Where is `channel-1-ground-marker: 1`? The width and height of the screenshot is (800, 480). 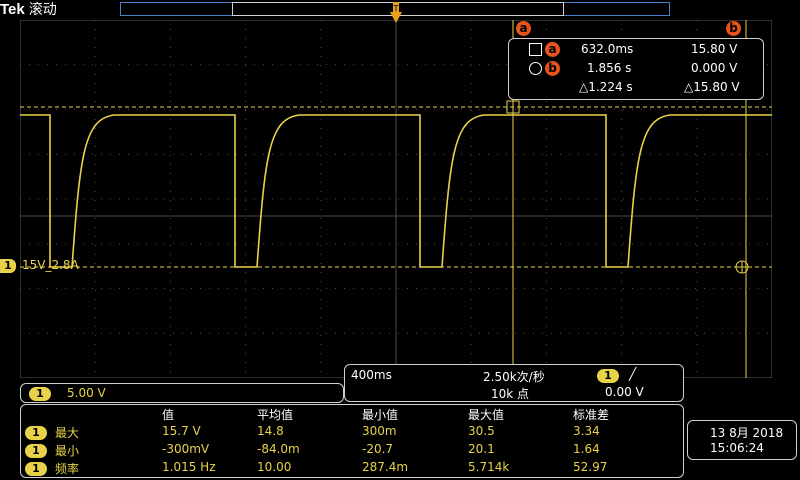 channel-1-ground-marker: 1 is located at coordinates (8, 266).